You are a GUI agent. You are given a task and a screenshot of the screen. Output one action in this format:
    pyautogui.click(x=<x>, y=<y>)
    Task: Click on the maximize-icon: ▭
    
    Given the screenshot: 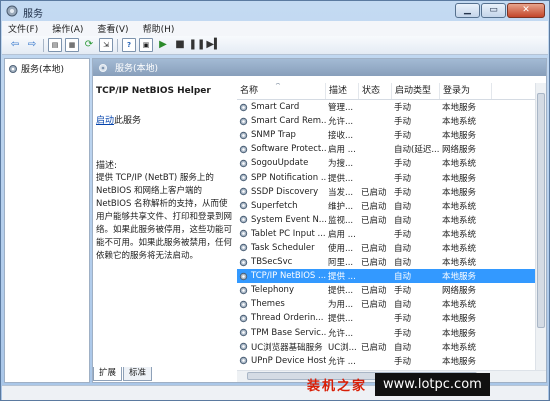 What is the action you would take?
    pyautogui.click(x=493, y=10)
    